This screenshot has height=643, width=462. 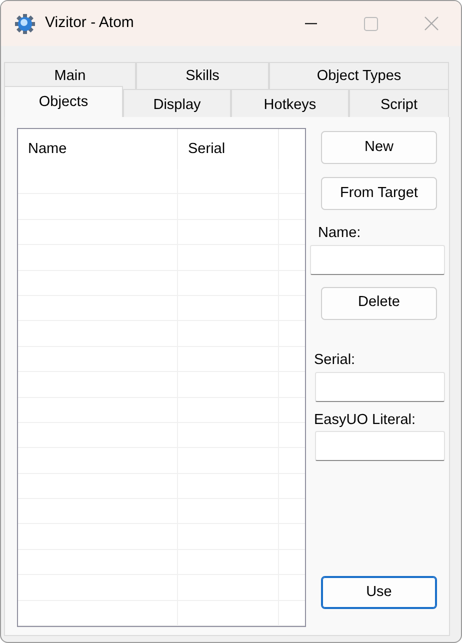 What do you see at coordinates (25, 24) in the screenshot?
I see `app-icon` at bounding box center [25, 24].